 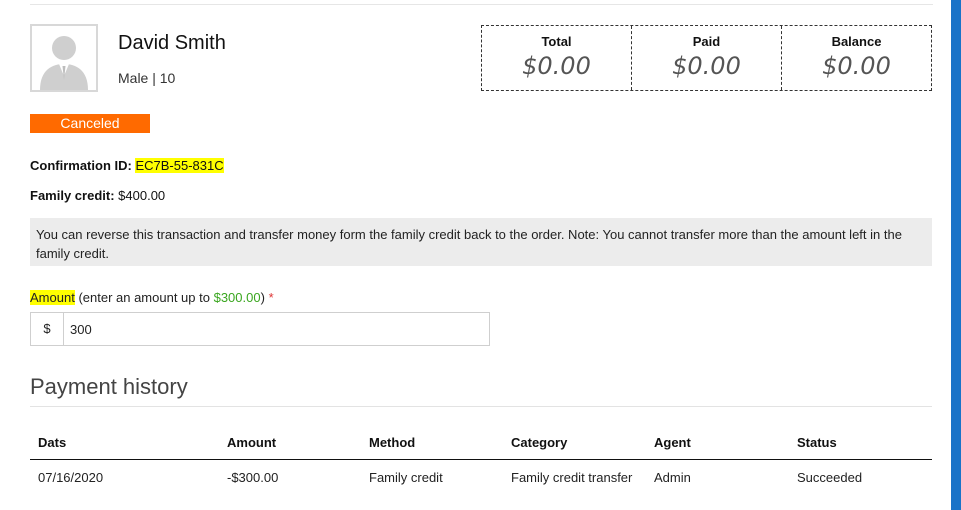 I want to click on total-value: $0.00, so click(x=556, y=66).